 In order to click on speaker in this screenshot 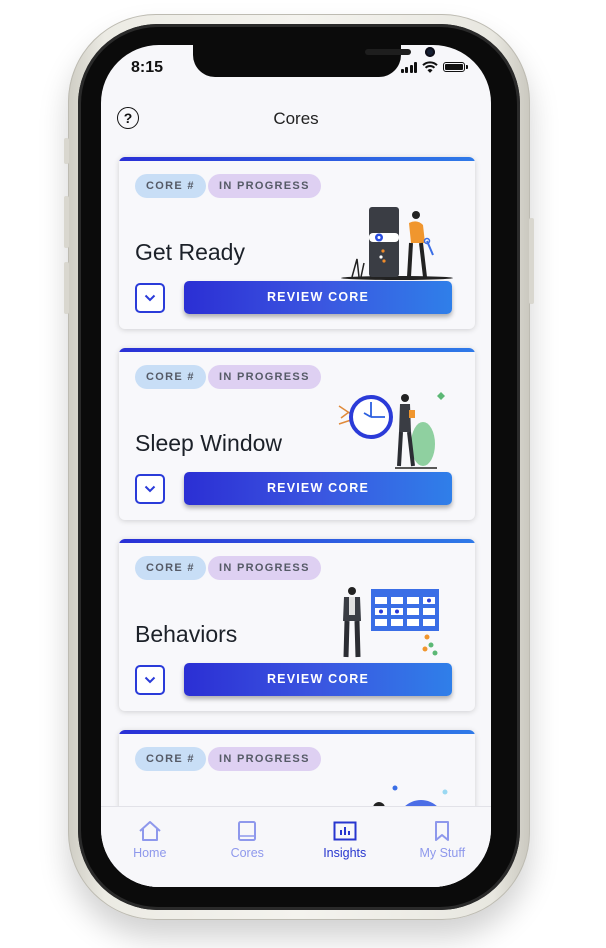, I will do `click(388, 52)`.